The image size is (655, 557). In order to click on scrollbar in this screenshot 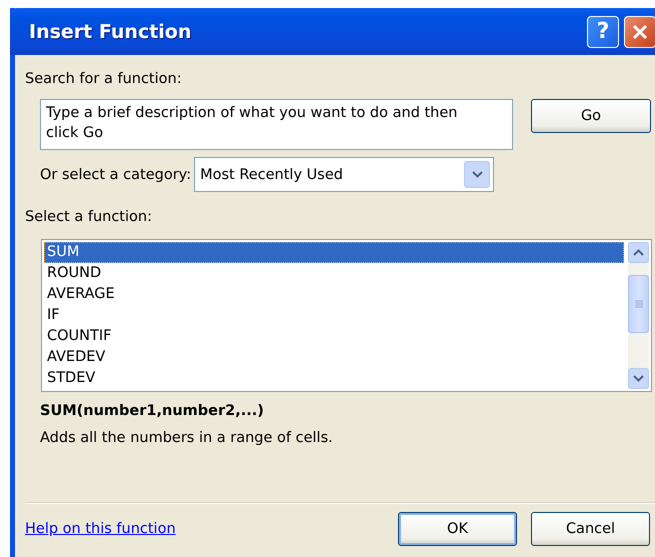, I will do `click(638, 315)`.